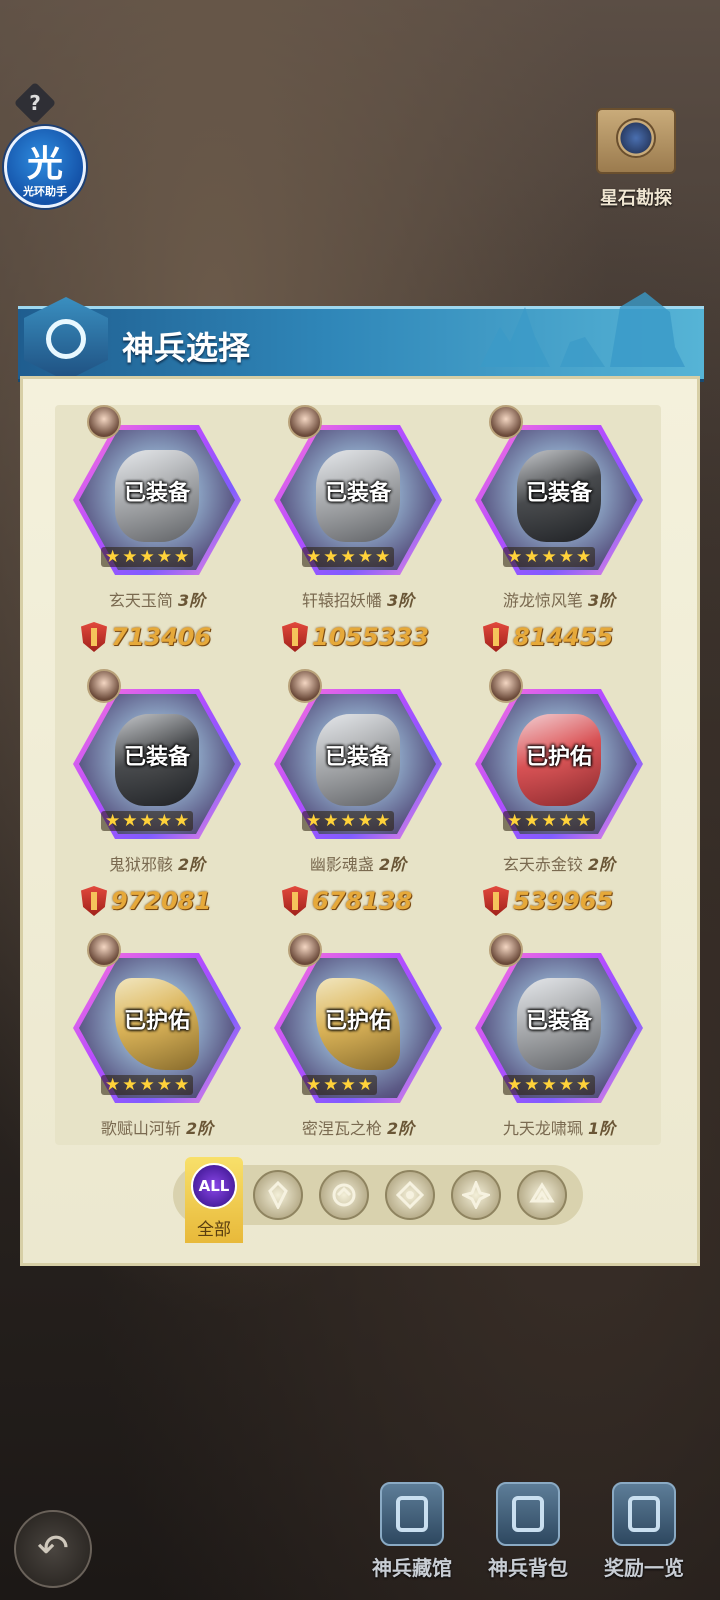 This screenshot has height=1600, width=720. Describe the element at coordinates (361, 337) in the screenshot. I see `panel-header: 神兵选择` at that location.